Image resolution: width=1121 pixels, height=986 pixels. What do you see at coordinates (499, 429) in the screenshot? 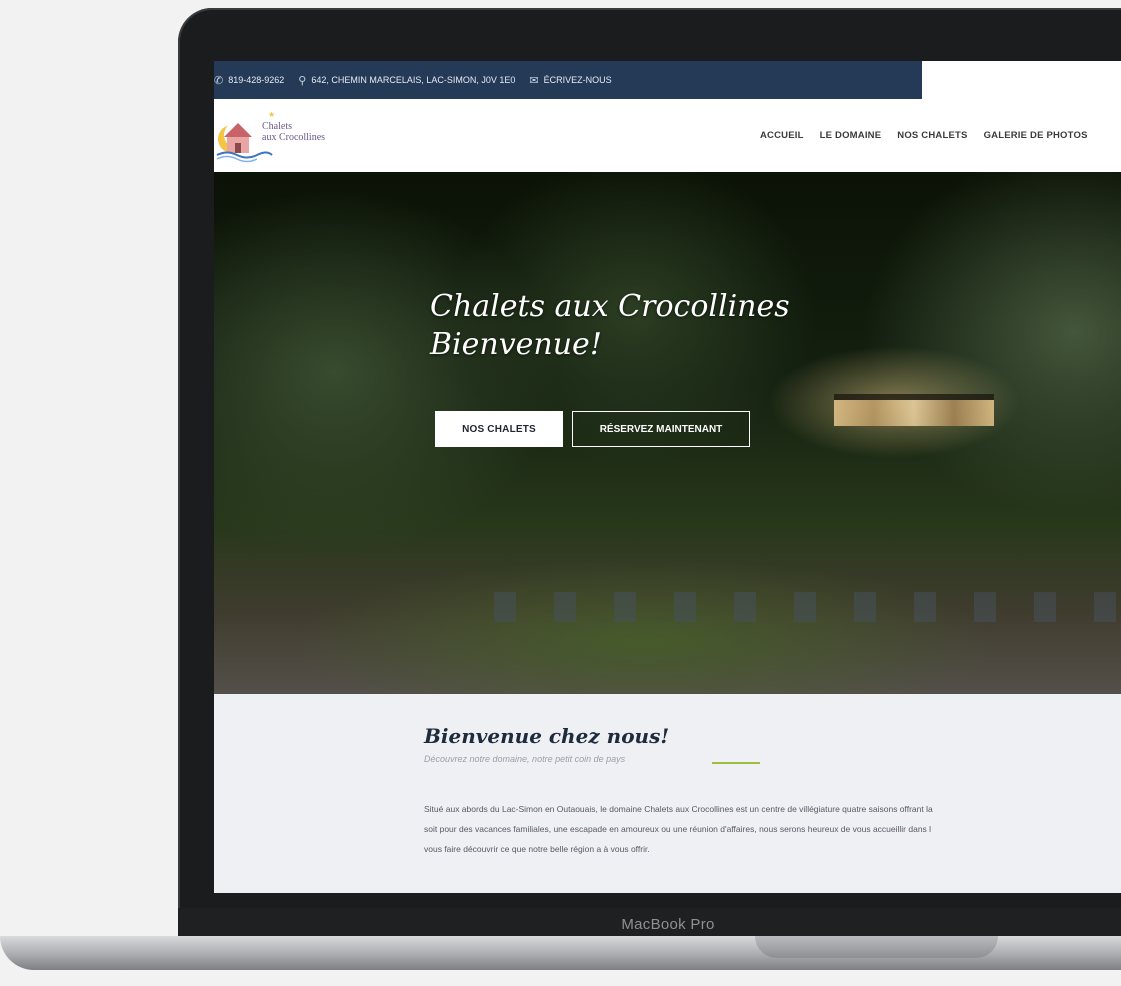
I see `nos-chalets-button: NOS CHALETS` at bounding box center [499, 429].